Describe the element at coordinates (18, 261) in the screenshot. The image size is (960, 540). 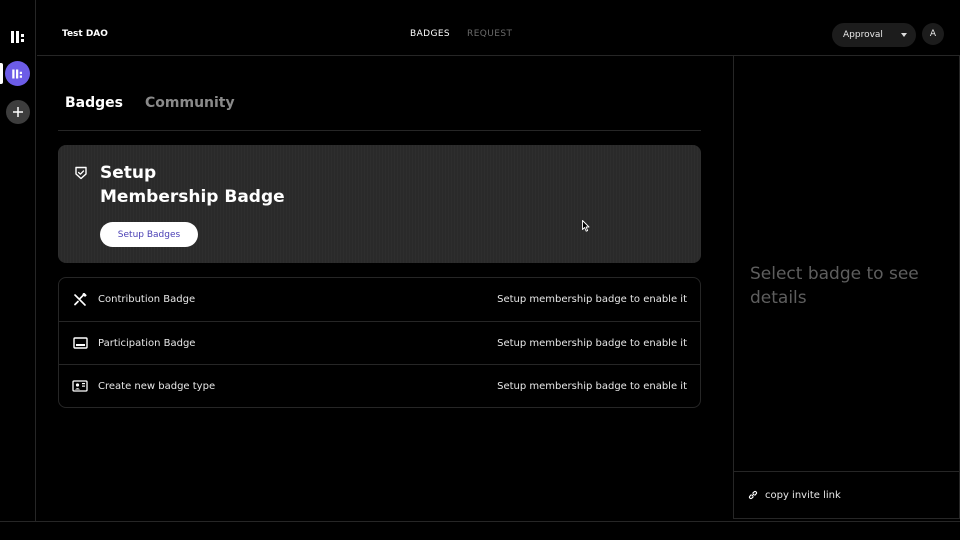
I see `left-rail` at that location.